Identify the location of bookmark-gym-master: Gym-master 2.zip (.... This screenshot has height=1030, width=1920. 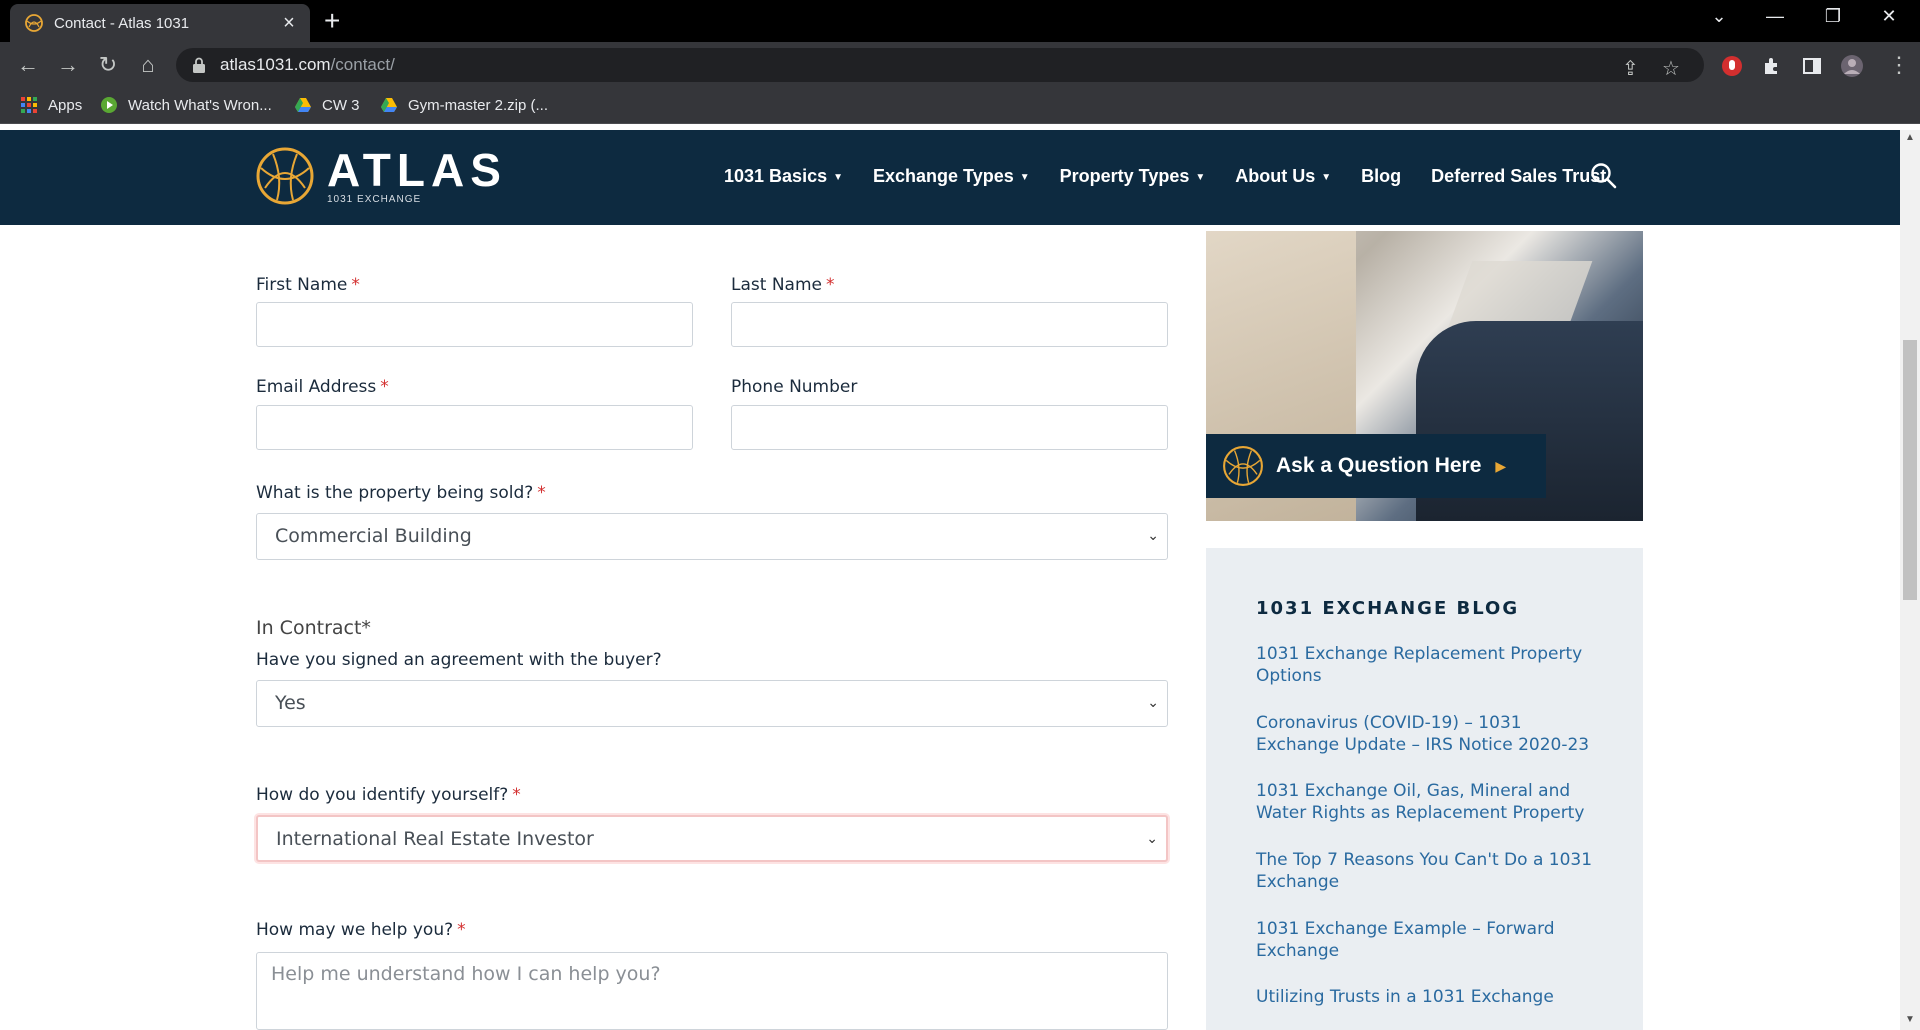
(464, 105).